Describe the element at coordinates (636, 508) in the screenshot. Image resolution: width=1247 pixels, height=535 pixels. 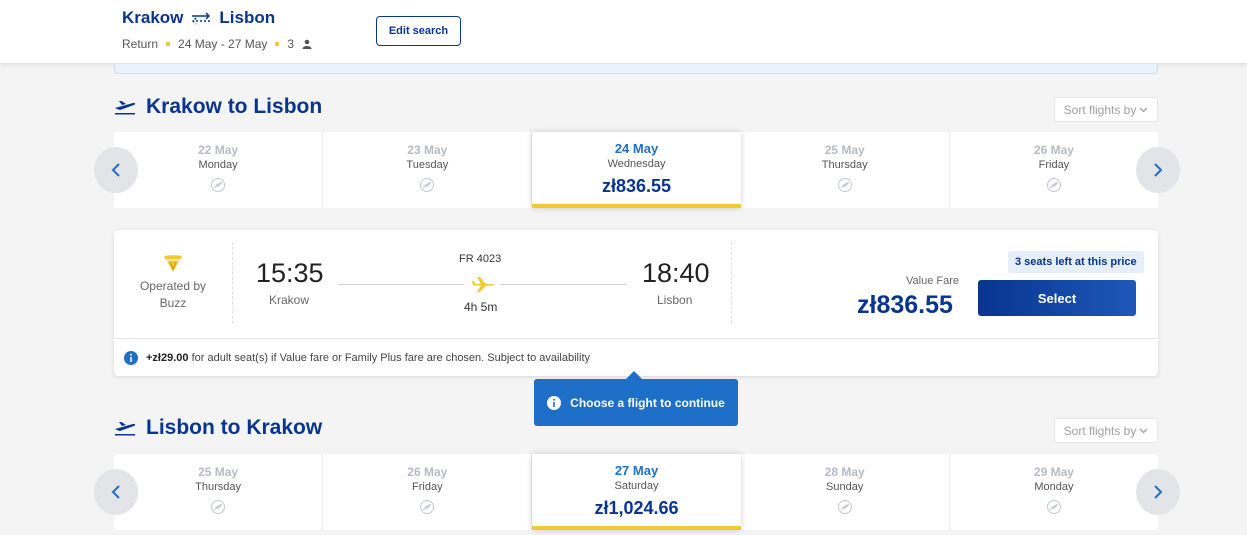
I see `date-price: zł1,024.66` at that location.